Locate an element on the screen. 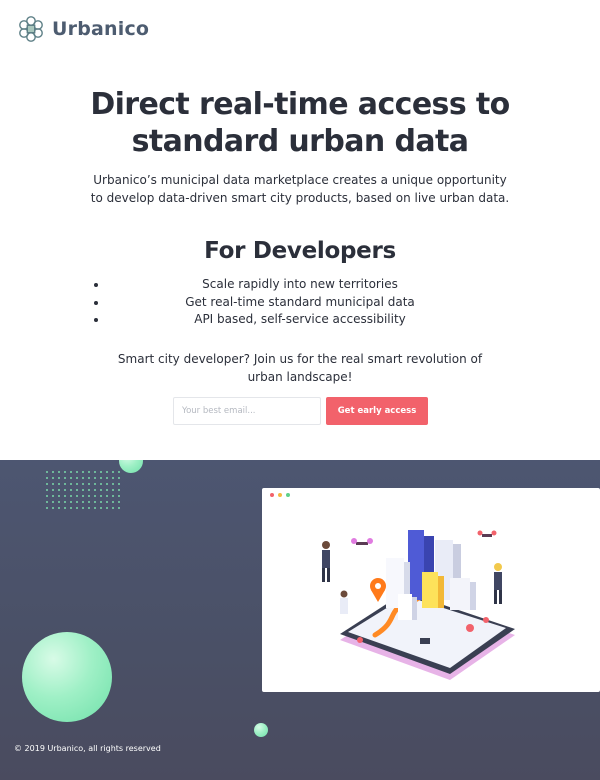 The height and width of the screenshot is (780, 600). maximize-dot-icon is located at coordinates (288, 495).